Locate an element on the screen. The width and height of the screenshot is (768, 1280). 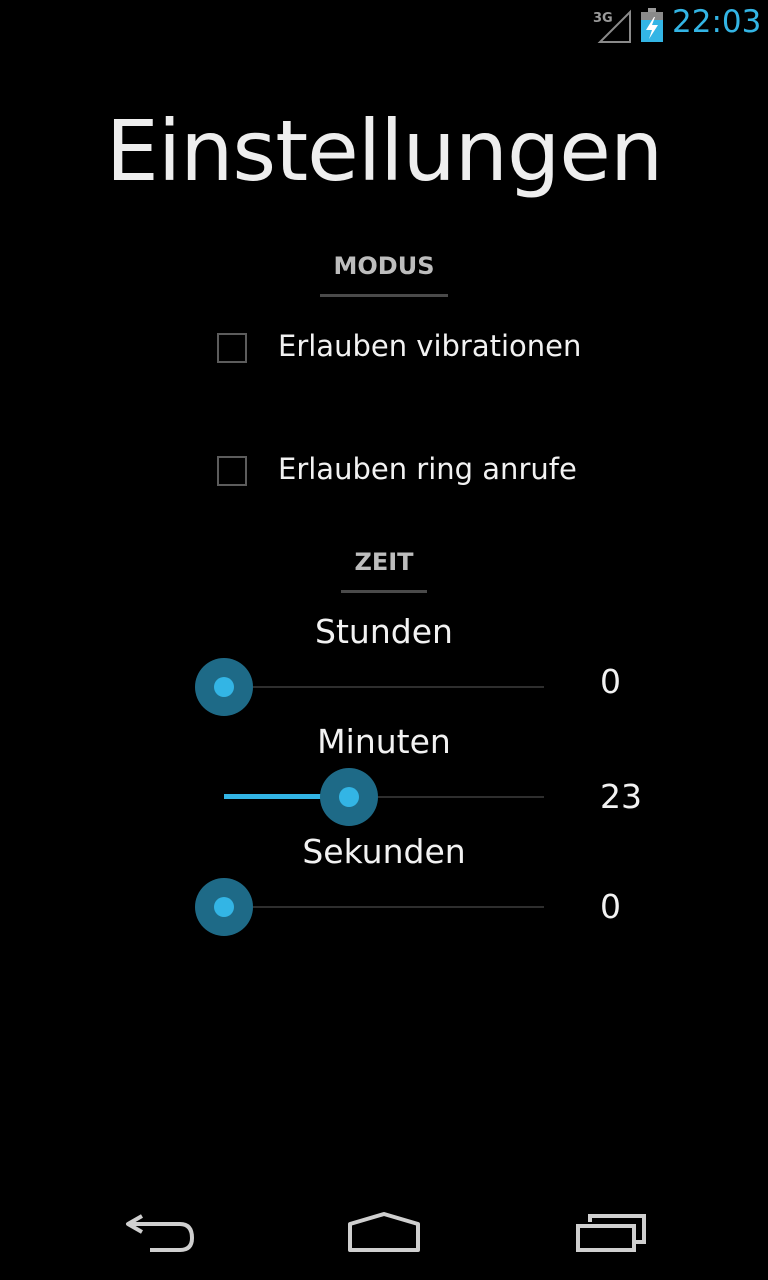
hours-slider-thumb is located at coordinates (224, 687).